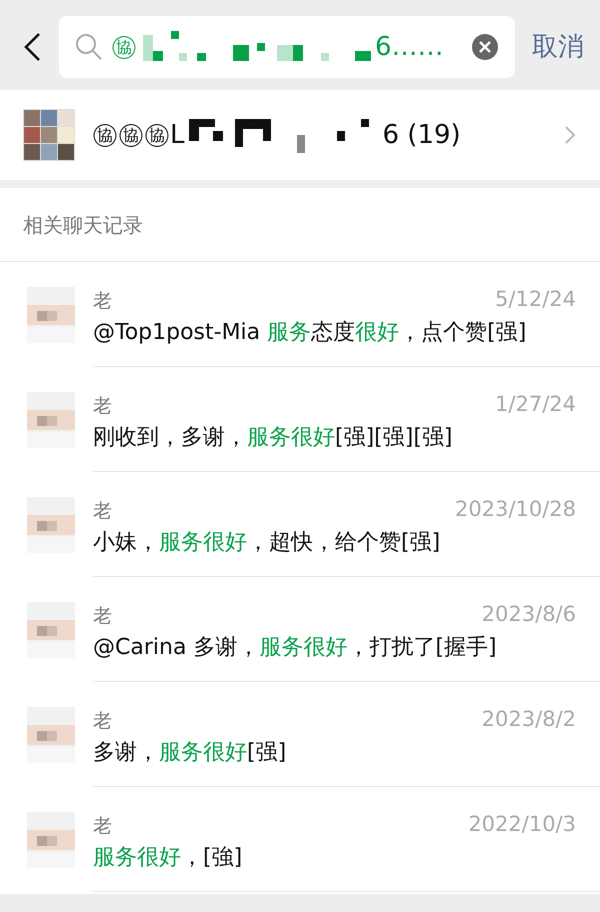 The height and width of the screenshot is (912, 600). I want to click on search-text: ㊯, so click(124, 47).